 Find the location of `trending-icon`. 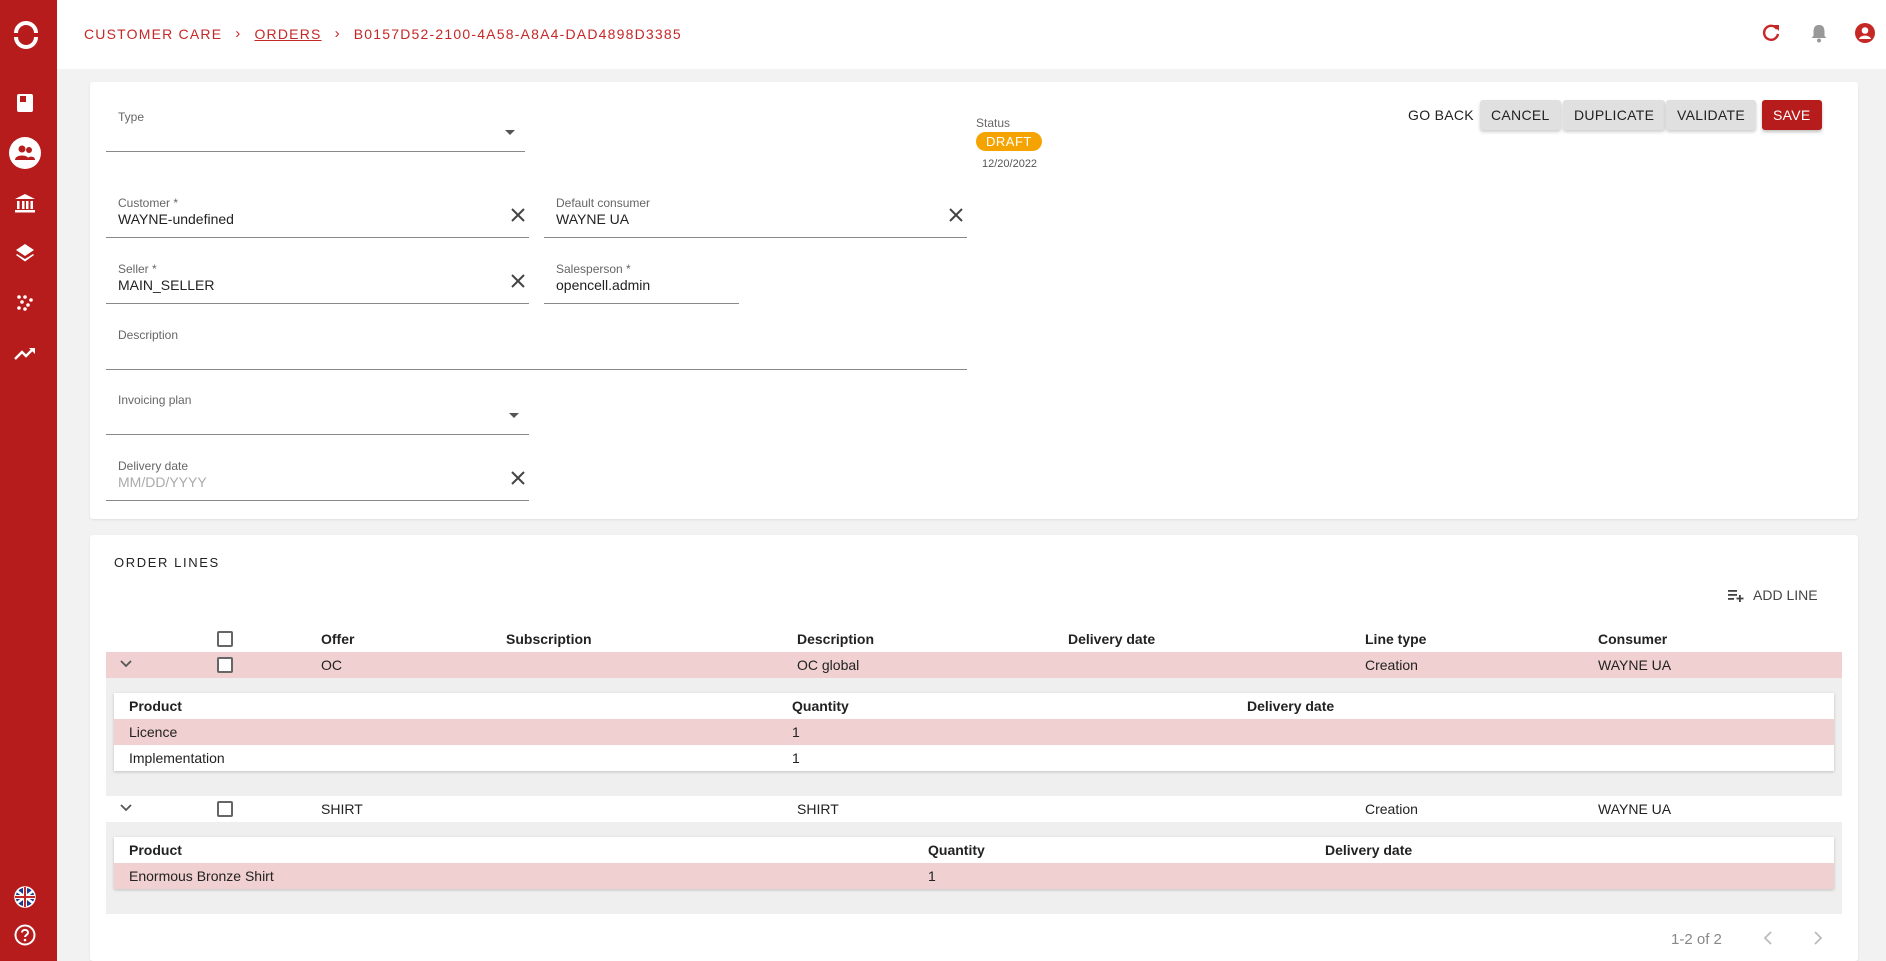

trending-icon is located at coordinates (25, 353).